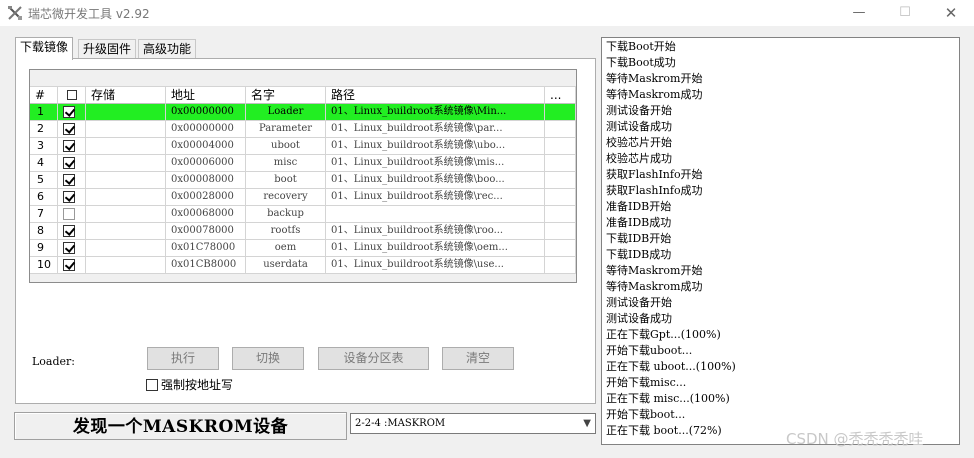  I want to click on table-empty-area, so click(303, 278).